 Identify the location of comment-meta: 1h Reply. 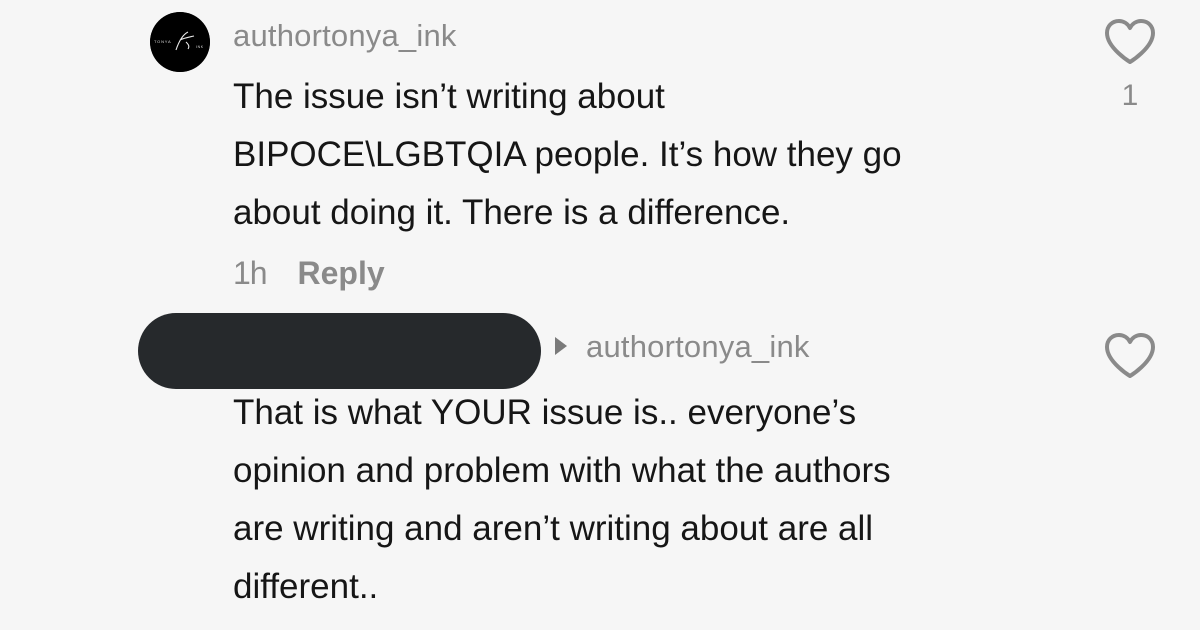
(309, 273).